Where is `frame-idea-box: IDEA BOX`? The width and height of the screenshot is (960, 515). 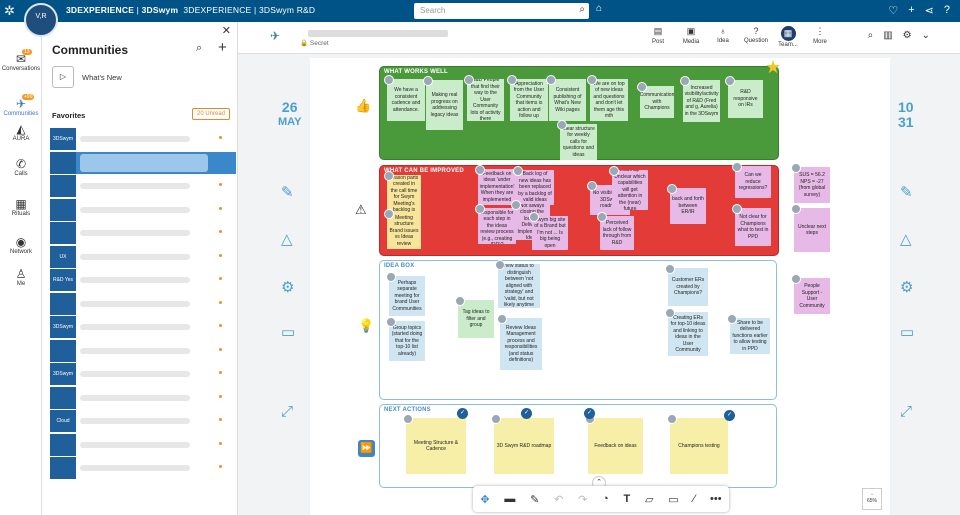 frame-idea-box: IDEA BOX is located at coordinates (578, 330).